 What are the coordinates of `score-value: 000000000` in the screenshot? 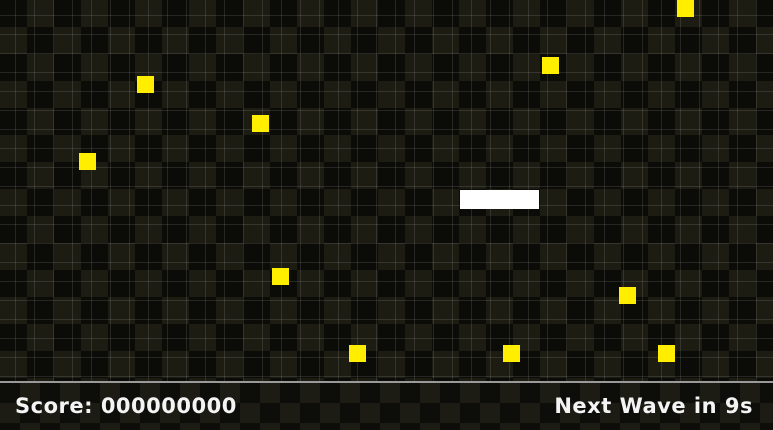 It's located at (168, 406).